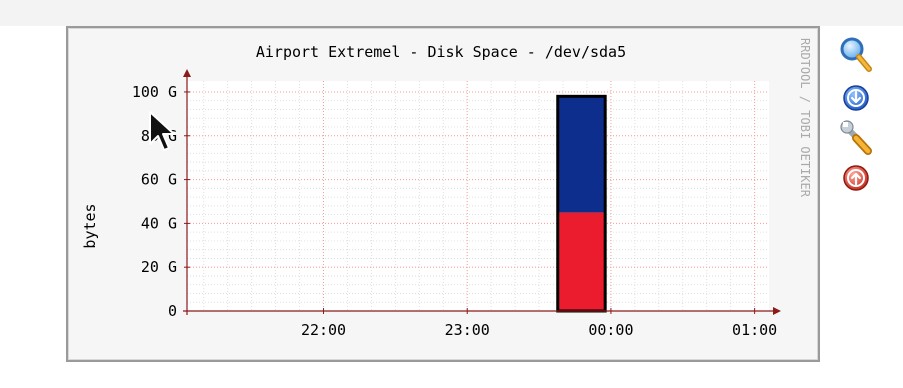 The image size is (903, 388). I want to click on graph-actions, so click(861, 134).